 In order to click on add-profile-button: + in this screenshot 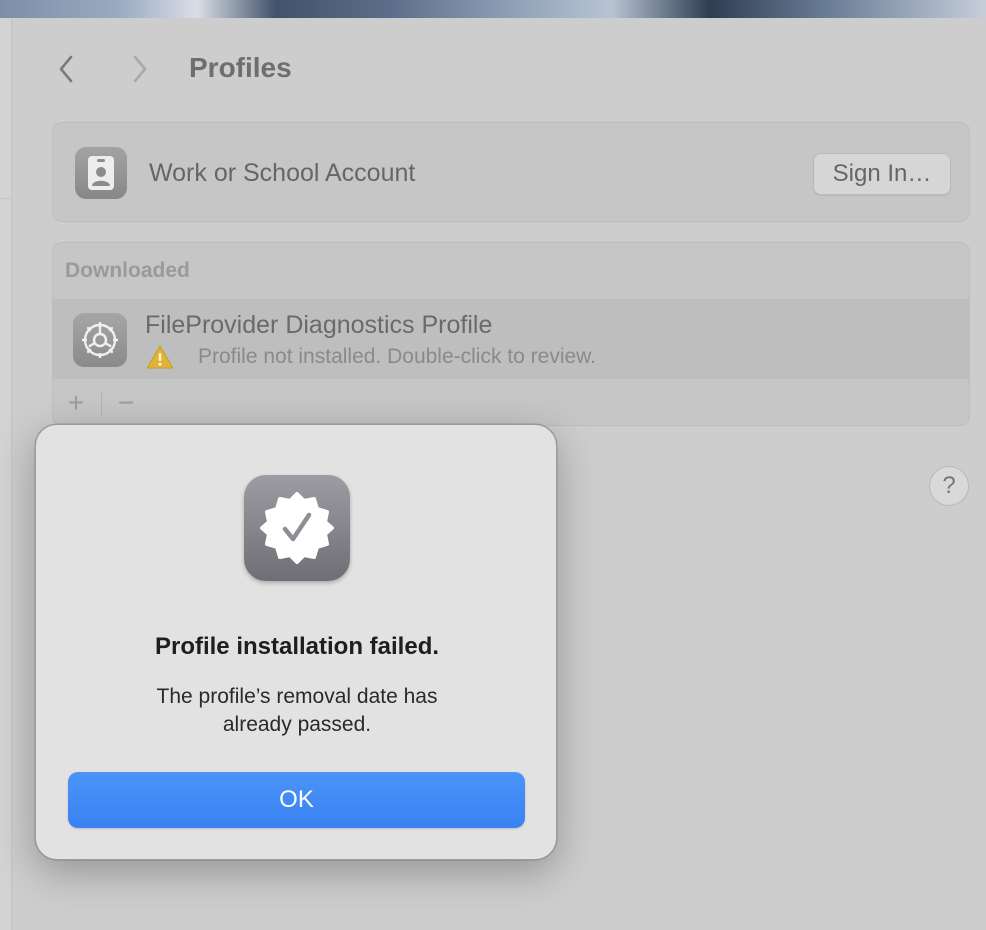, I will do `click(76, 402)`.